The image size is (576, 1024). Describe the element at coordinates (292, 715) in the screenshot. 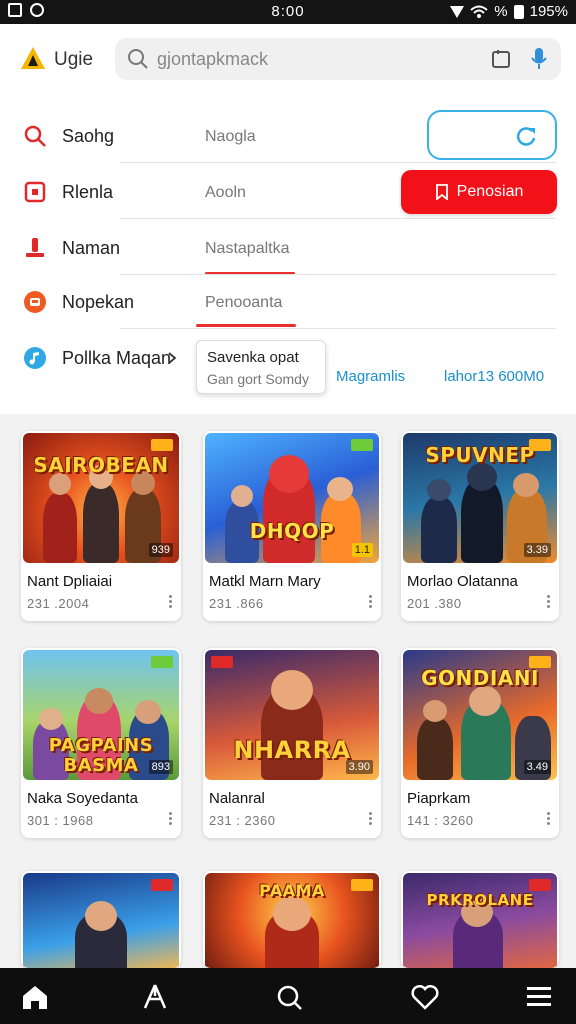

I see `game-thumbnail: NHARRA 3.90` at that location.